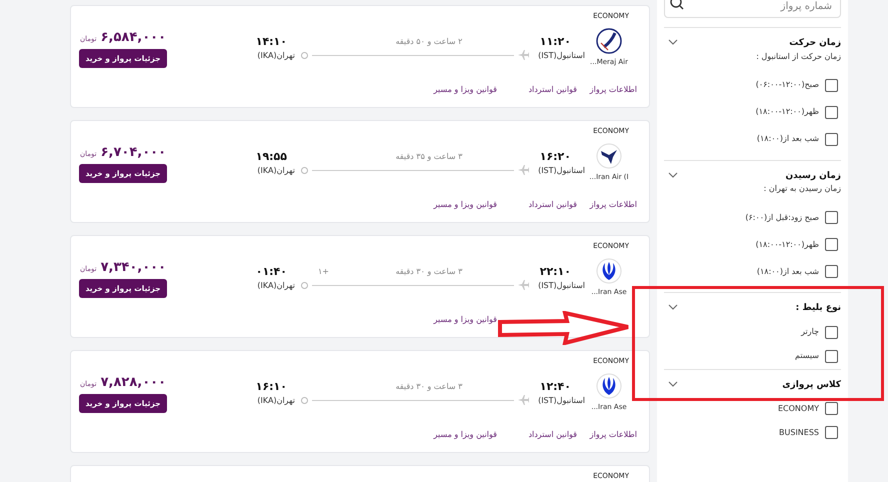 The height and width of the screenshot is (482, 888). I want to click on filter-heading: زمان حرکت, so click(814, 43).